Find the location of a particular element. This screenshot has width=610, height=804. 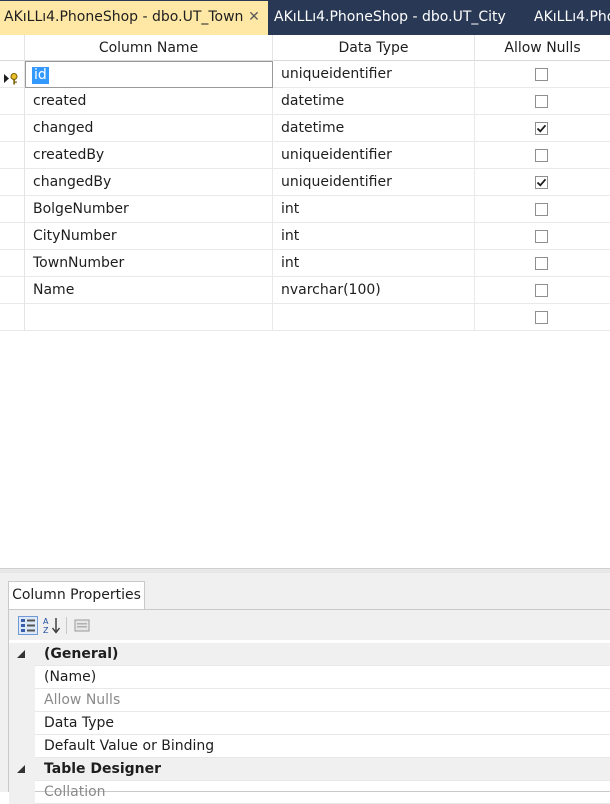

column-name-cell is located at coordinates (149, 317).